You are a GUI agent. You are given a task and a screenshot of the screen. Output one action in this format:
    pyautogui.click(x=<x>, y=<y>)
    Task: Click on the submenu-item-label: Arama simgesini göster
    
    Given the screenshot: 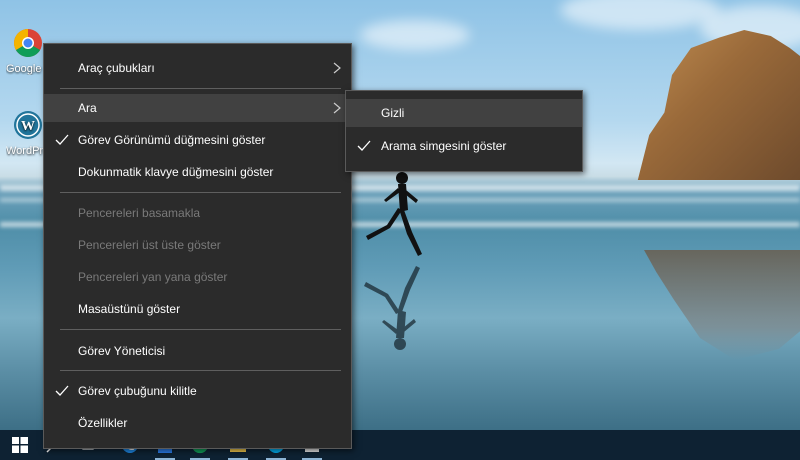 What is the action you would take?
    pyautogui.click(x=444, y=146)
    